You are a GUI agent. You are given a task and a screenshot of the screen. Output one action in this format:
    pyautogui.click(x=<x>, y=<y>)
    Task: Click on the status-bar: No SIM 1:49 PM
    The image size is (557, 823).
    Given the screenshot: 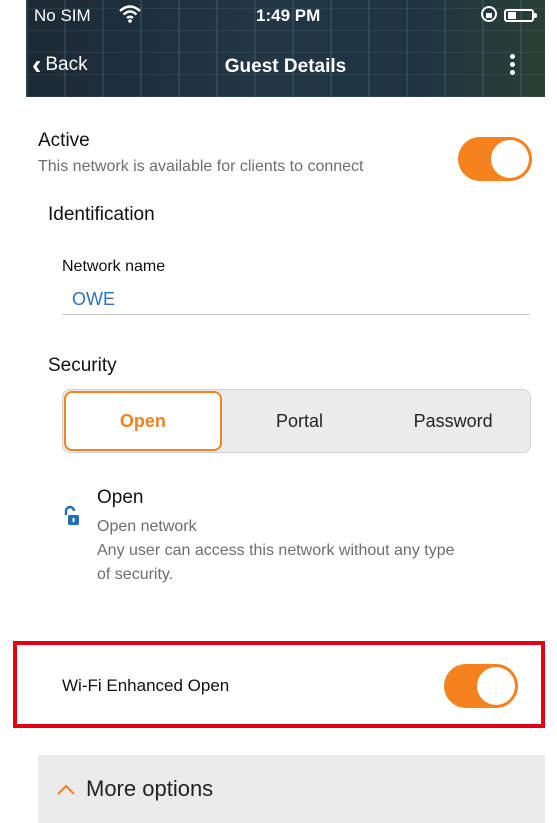 What is the action you would take?
    pyautogui.click(x=285, y=16)
    